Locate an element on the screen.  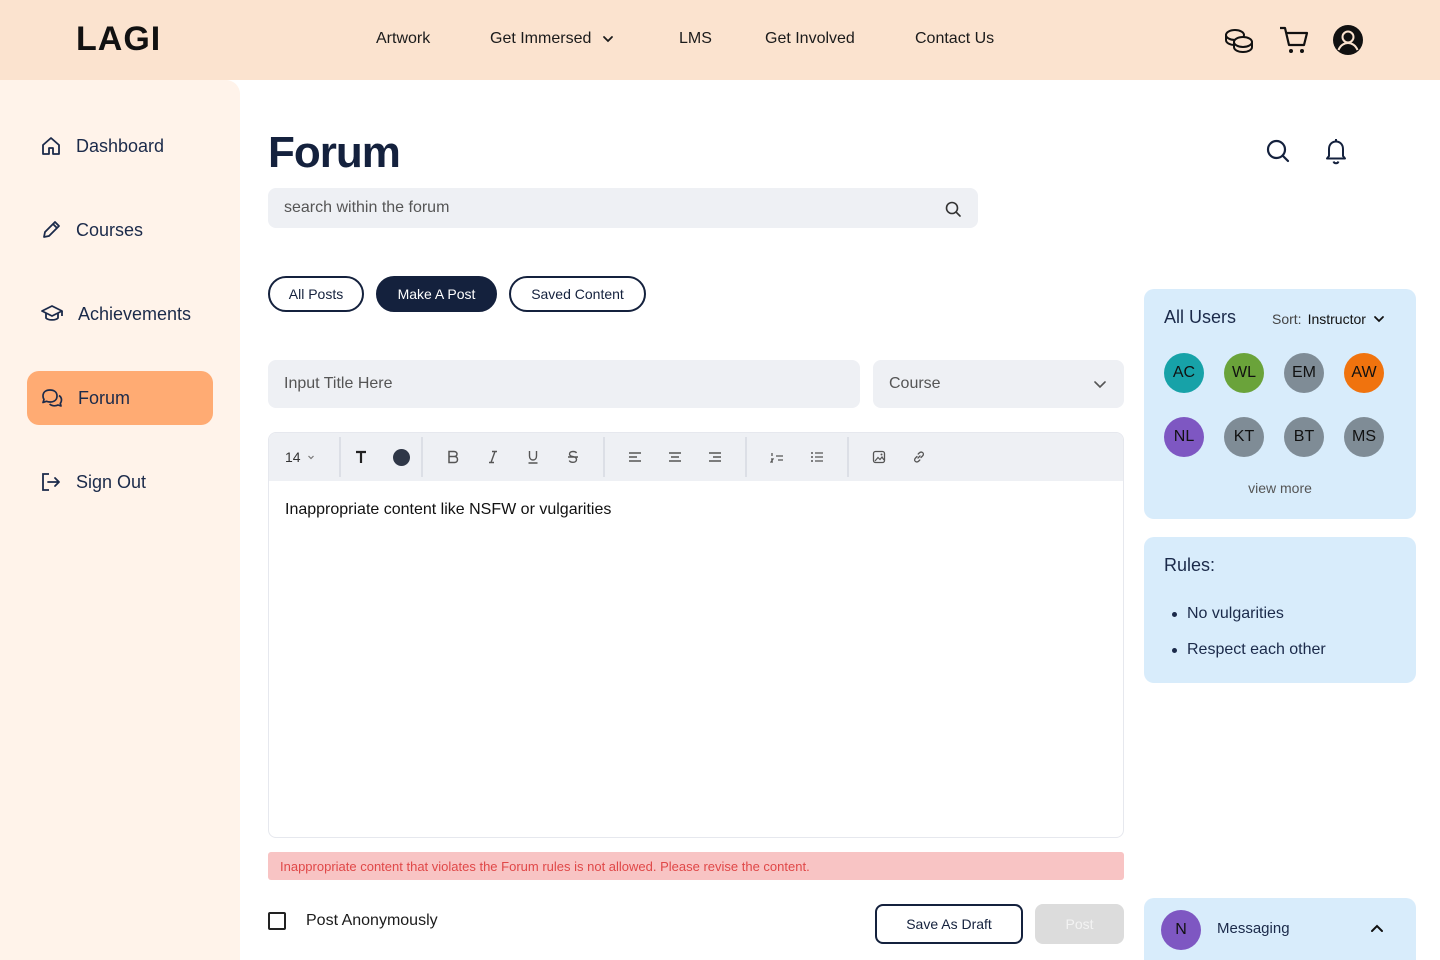
bold-icon is located at coordinates (453, 457).